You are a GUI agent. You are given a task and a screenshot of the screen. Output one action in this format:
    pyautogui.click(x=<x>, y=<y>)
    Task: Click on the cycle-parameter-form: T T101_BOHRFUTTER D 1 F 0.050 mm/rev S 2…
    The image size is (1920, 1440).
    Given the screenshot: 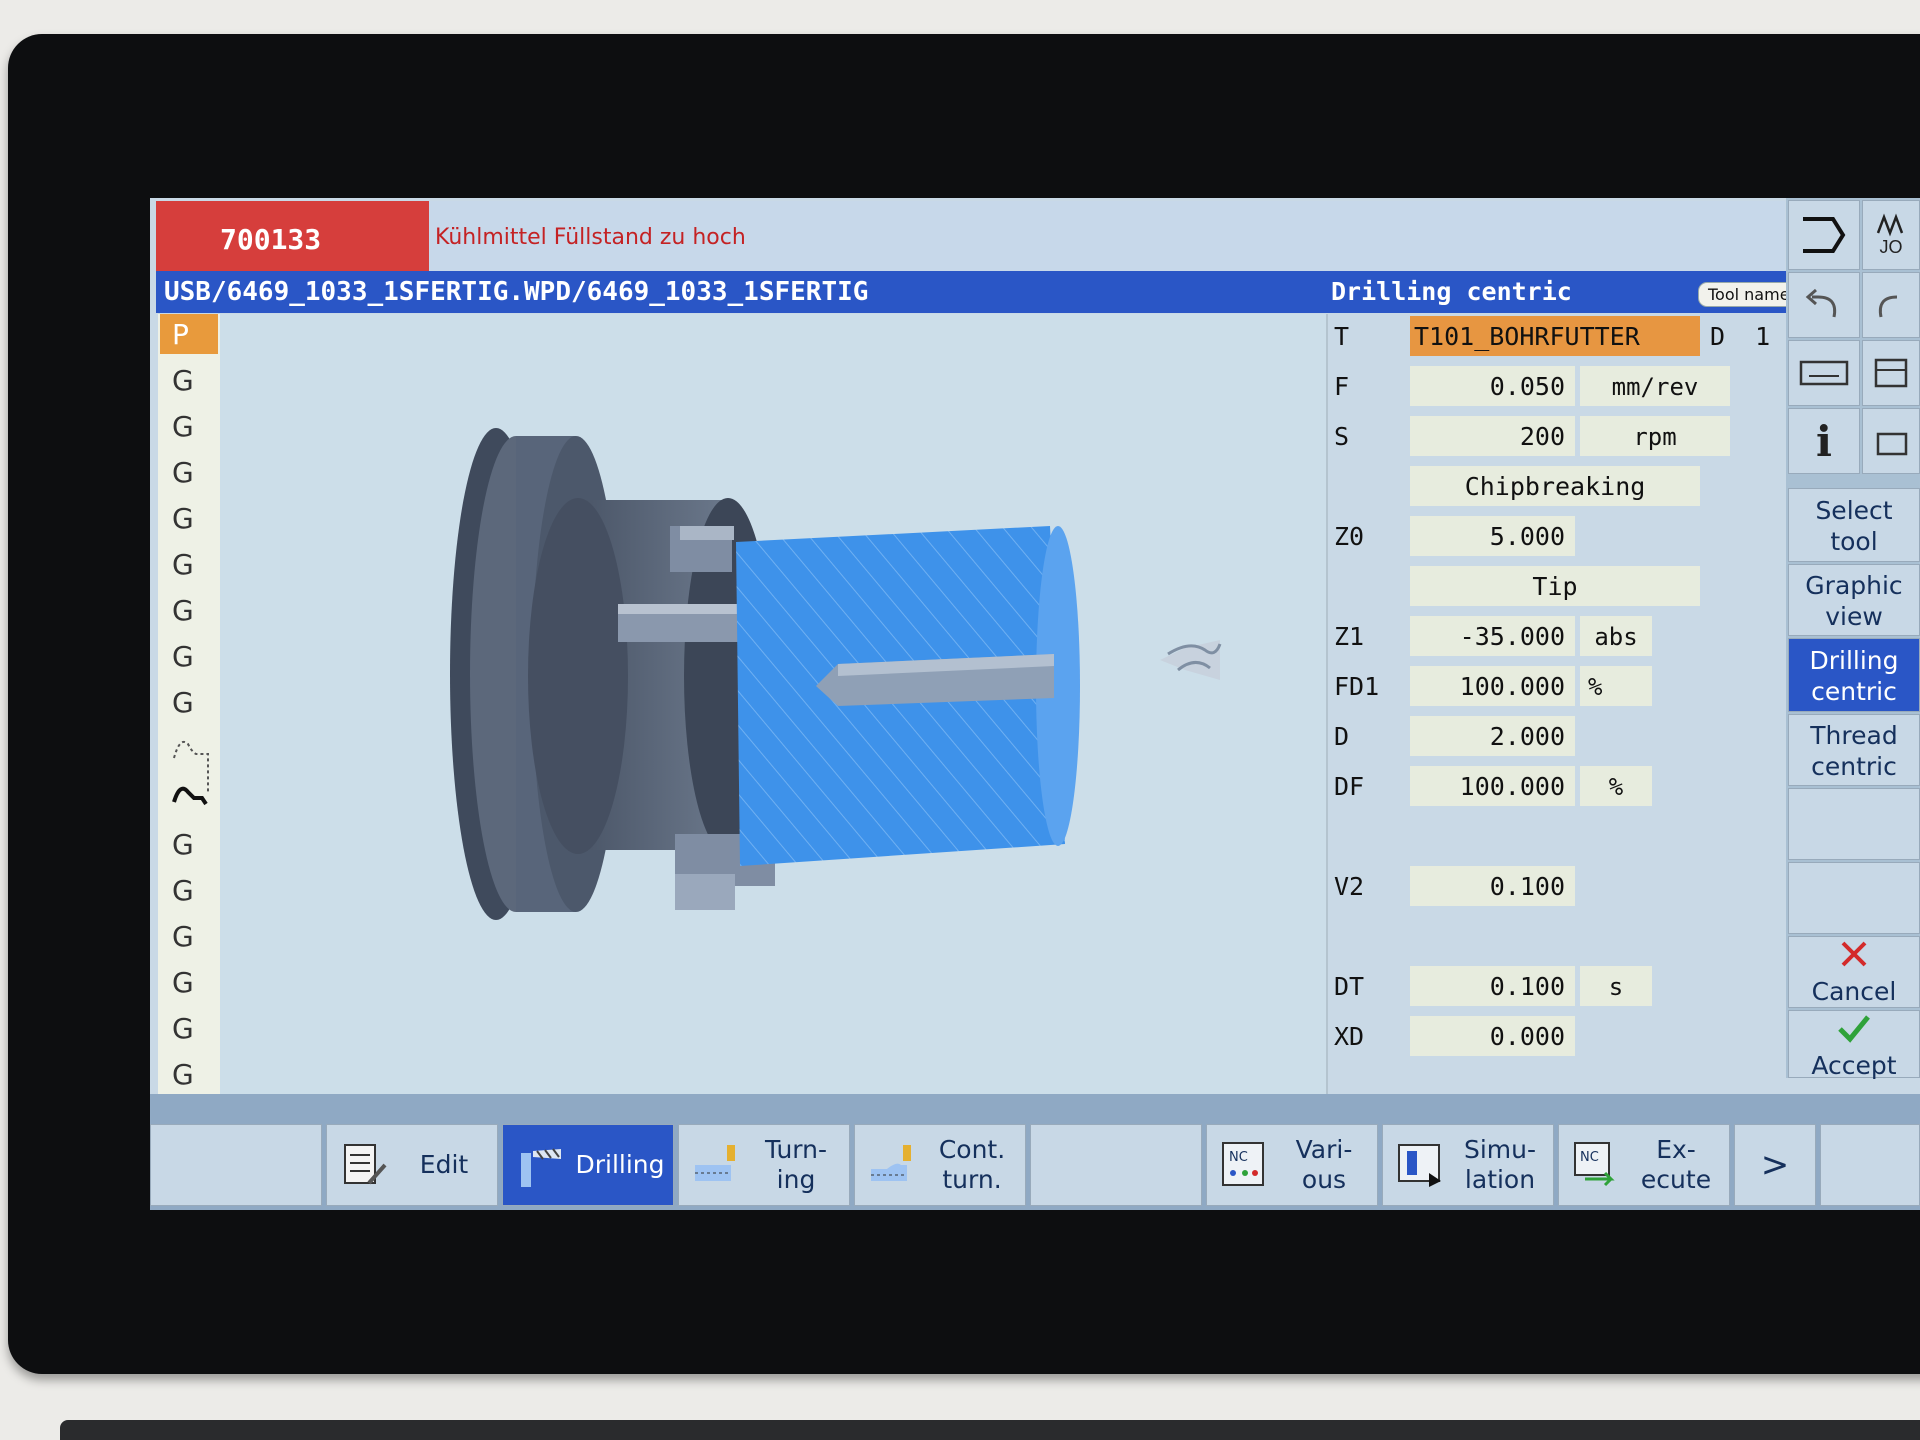 What is the action you would take?
    pyautogui.click(x=1556, y=704)
    